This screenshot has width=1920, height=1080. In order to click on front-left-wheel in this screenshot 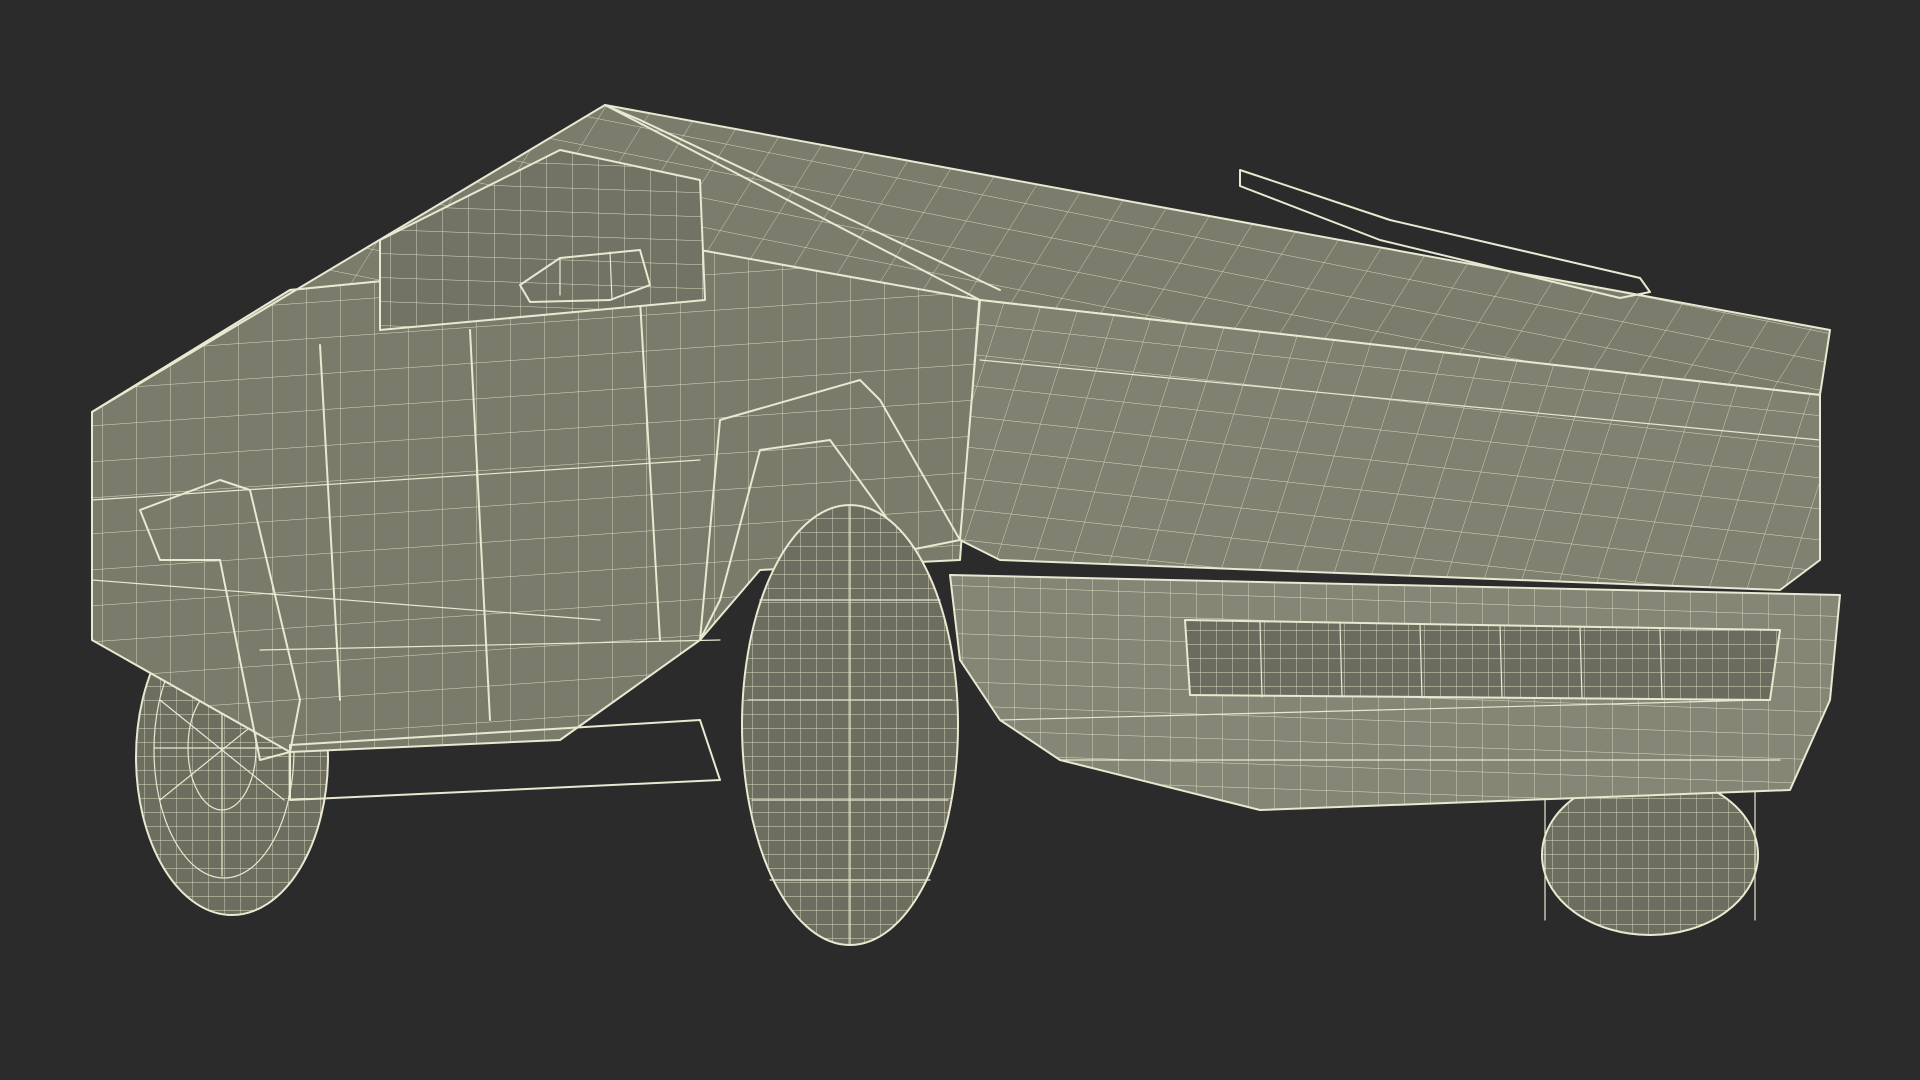, I will do `click(850, 725)`.